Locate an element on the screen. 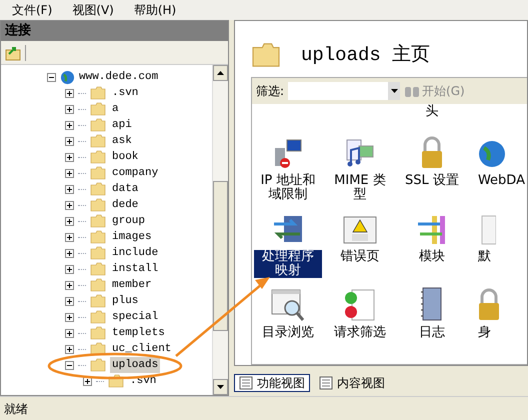 The image size is (528, 420). tree-item: api is located at coordinates (122, 125).